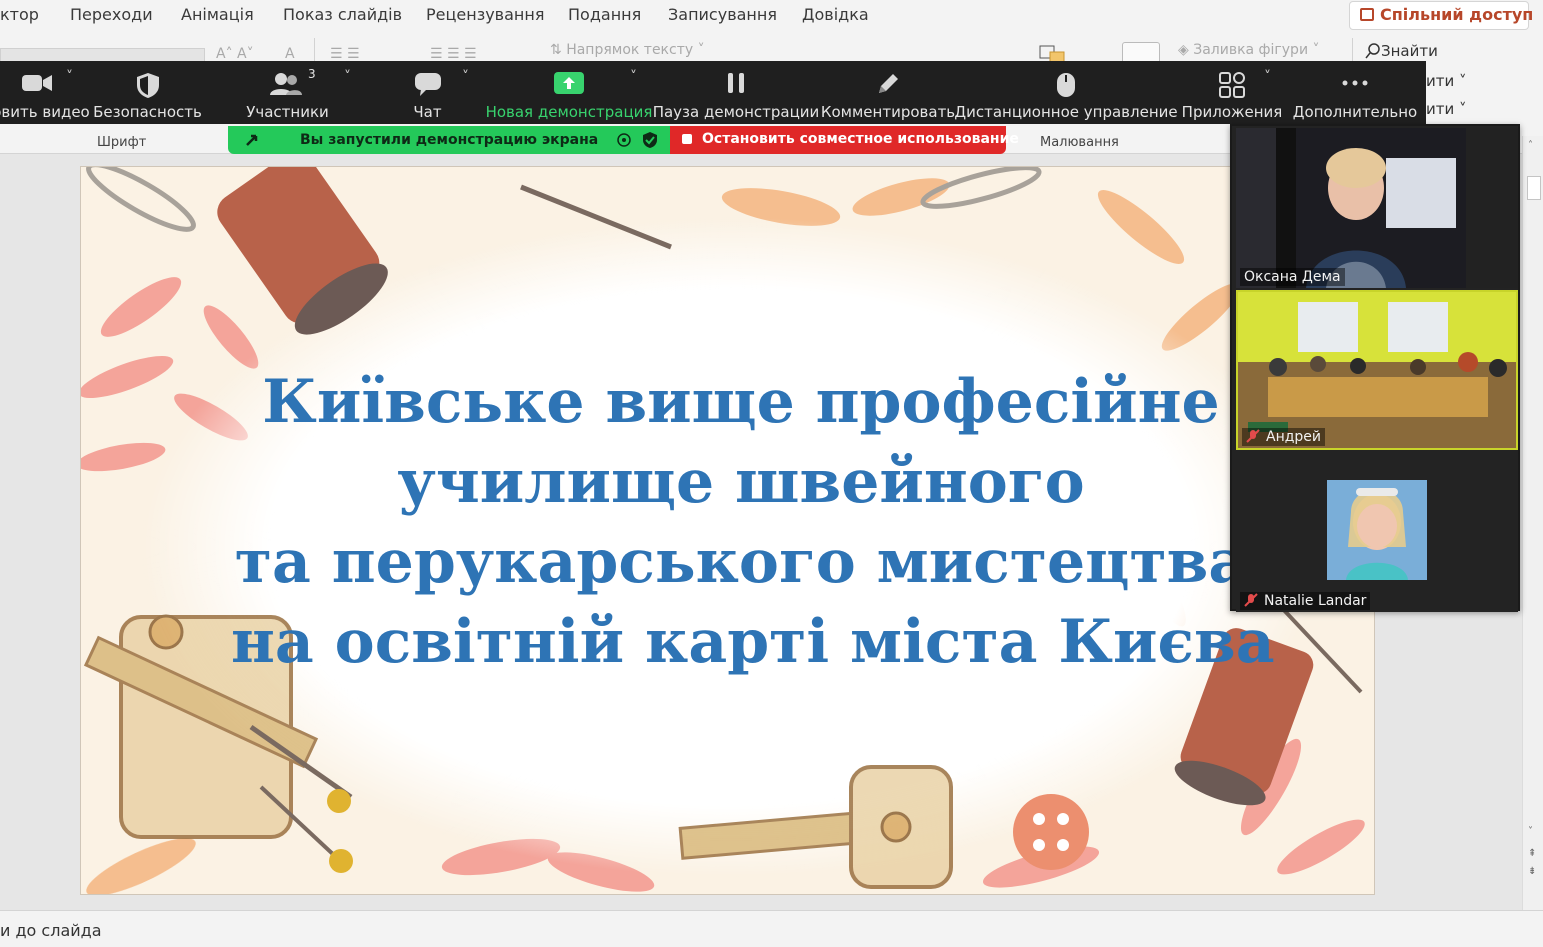 The height and width of the screenshot is (947, 1543). I want to click on search-icon, so click(1372, 51).